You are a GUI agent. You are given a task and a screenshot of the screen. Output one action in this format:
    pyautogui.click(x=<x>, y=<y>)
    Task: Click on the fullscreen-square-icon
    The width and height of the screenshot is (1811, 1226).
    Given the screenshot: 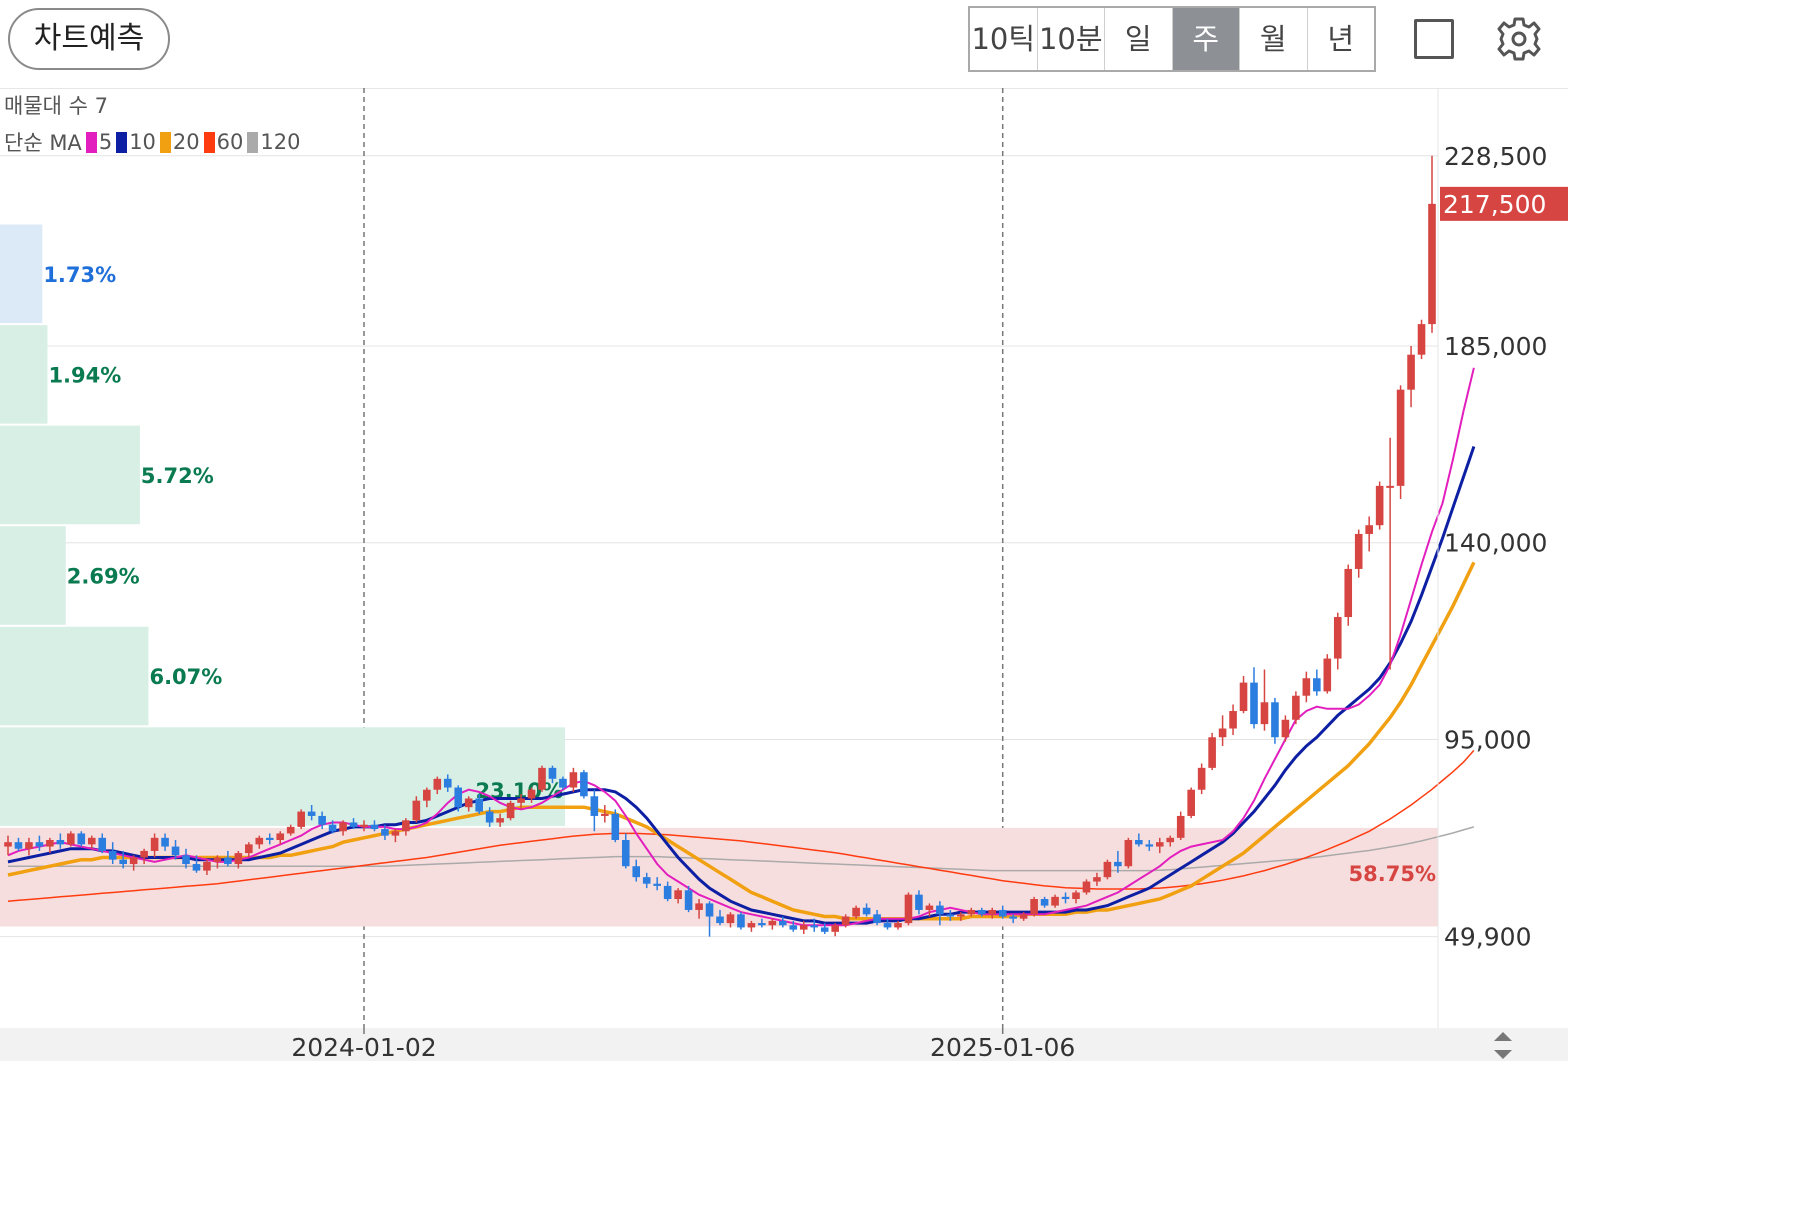 What is the action you would take?
    pyautogui.click(x=1434, y=39)
    